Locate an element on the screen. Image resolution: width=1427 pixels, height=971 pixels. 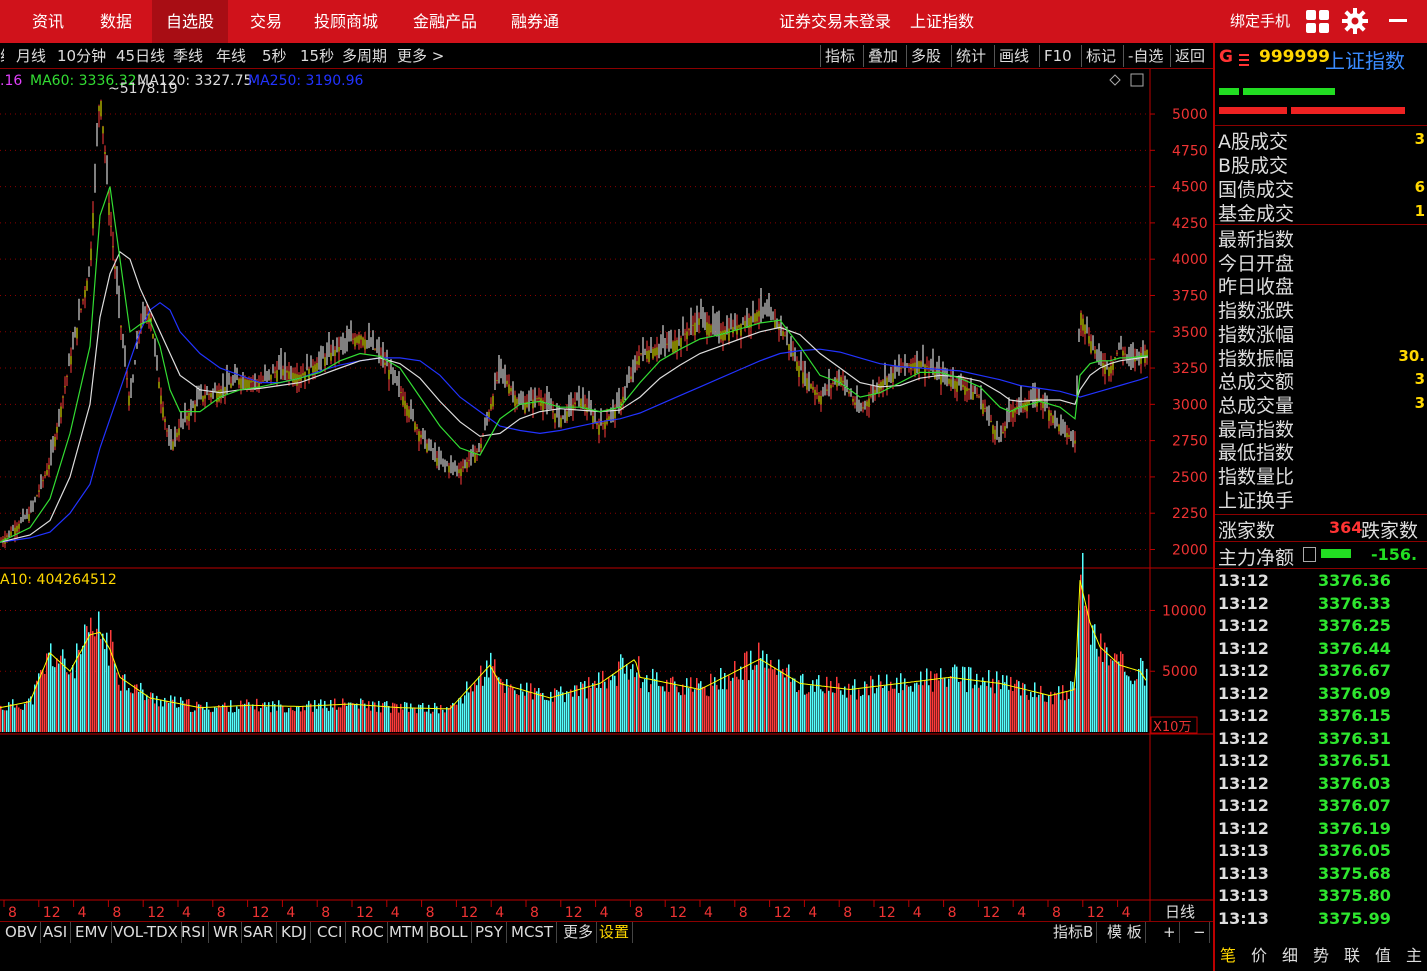
tool-1: 叠加 is located at coordinates (882, 56).